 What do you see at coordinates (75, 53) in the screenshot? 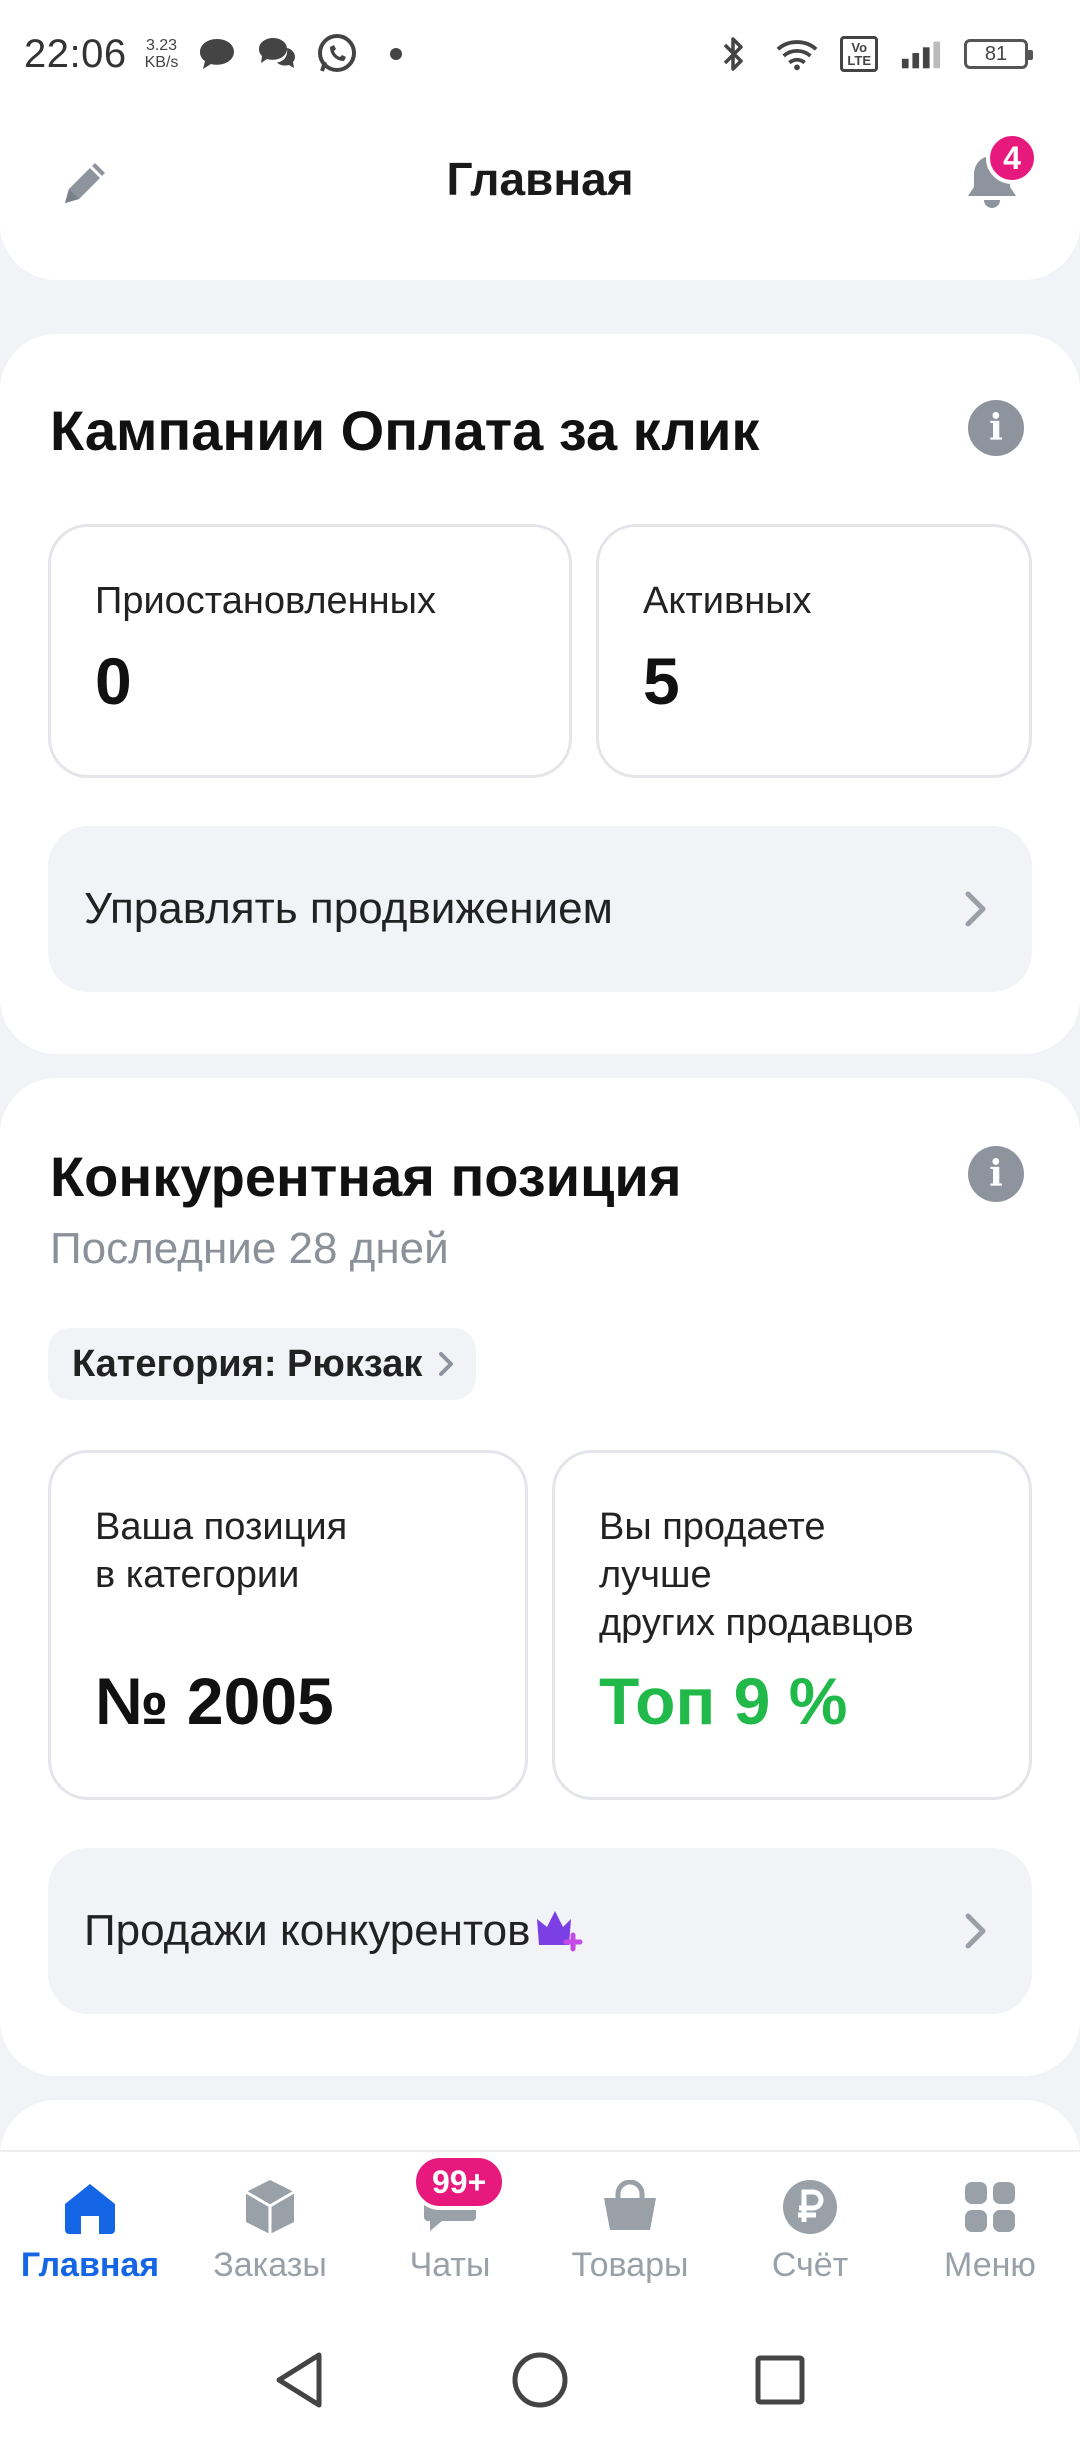
I see `clock: 22:06` at bounding box center [75, 53].